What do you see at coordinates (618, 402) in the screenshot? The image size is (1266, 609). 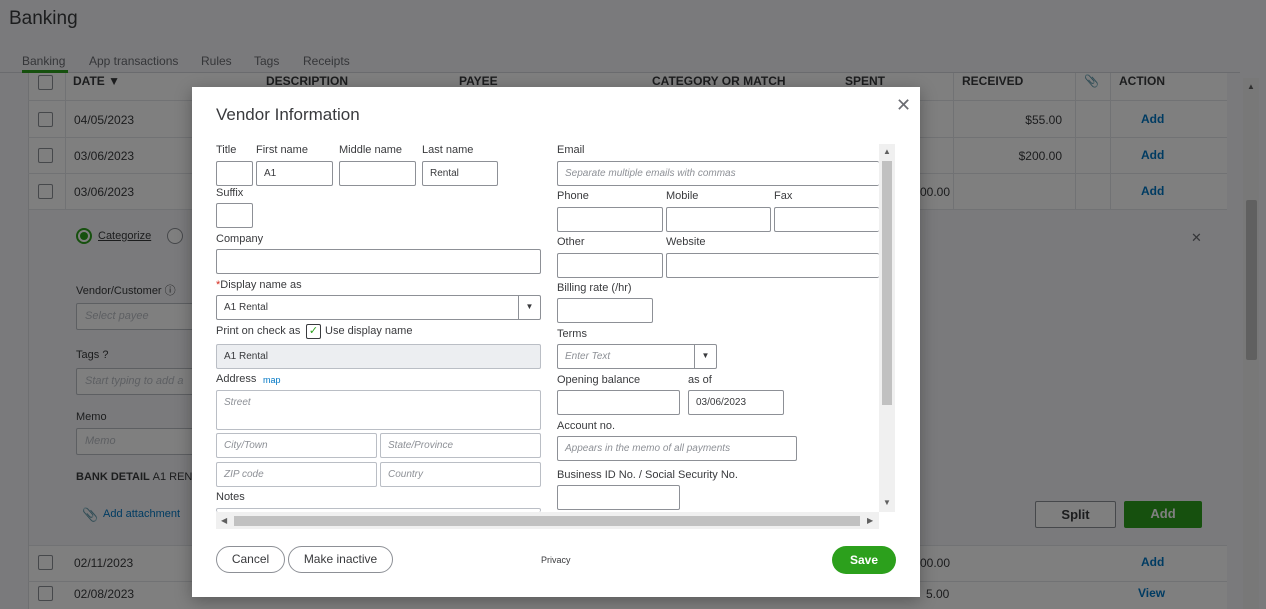 I see `opening-balance-input` at bounding box center [618, 402].